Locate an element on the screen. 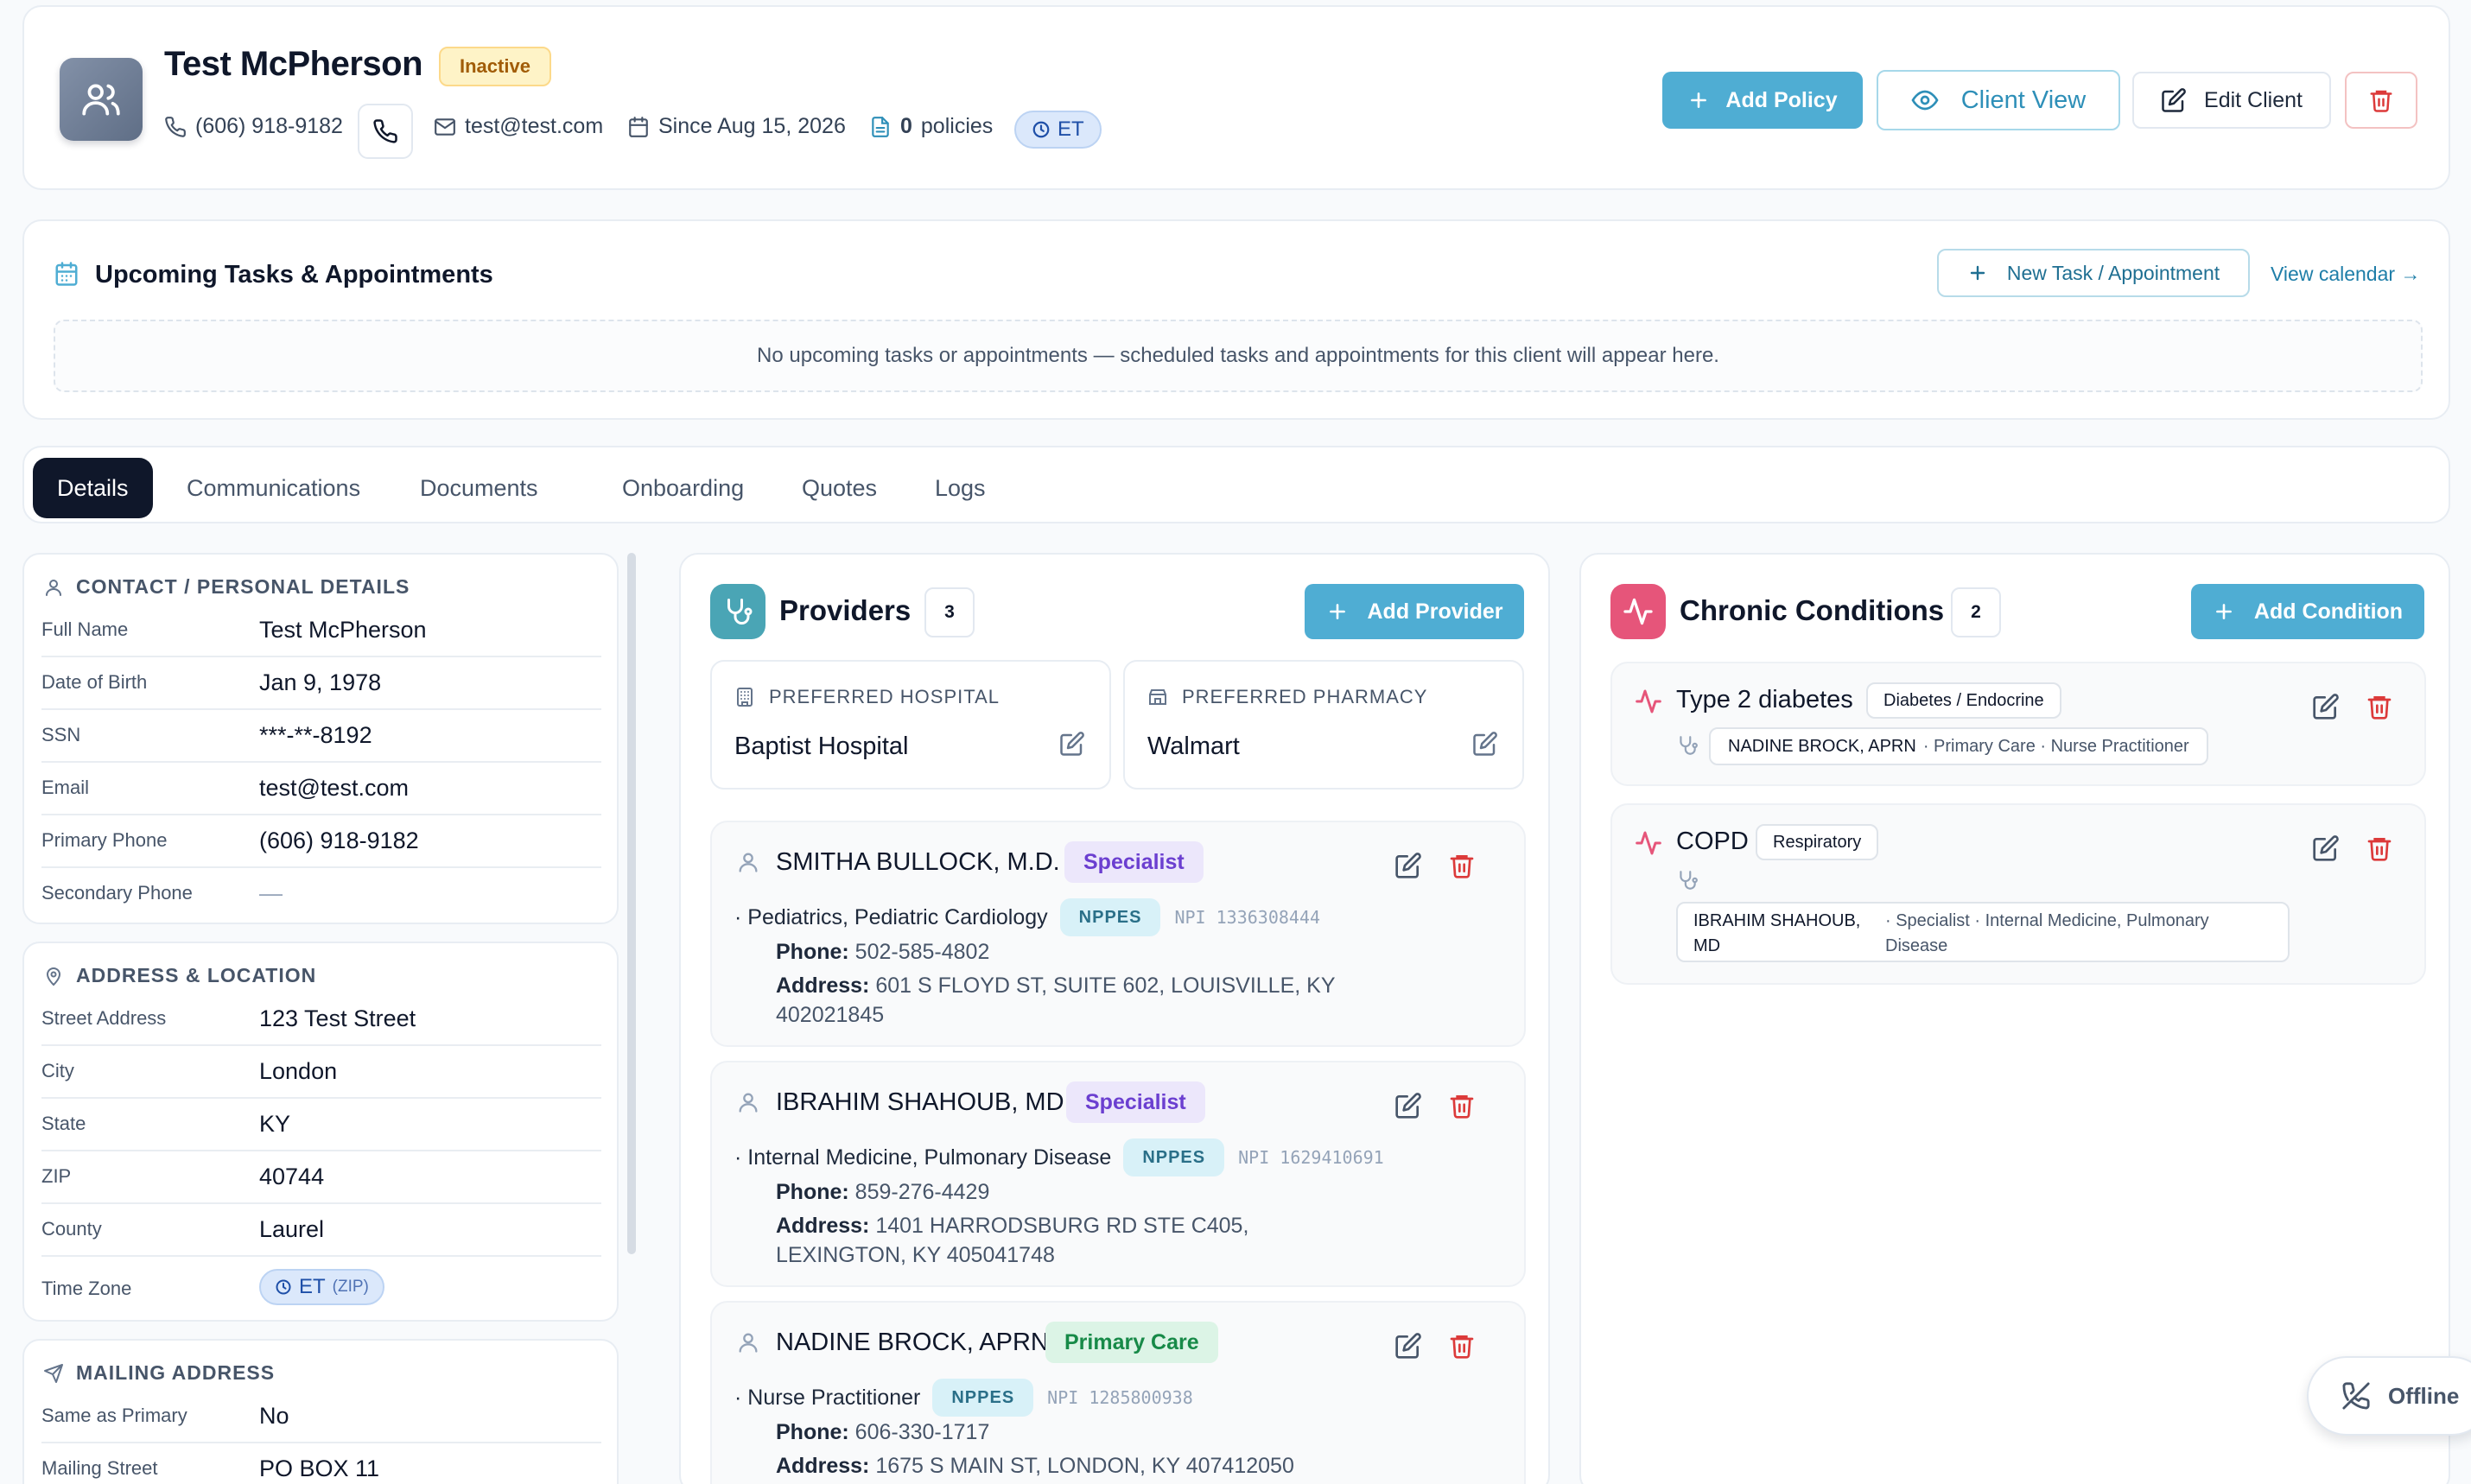  add-provider-button: Add Provider is located at coordinates (1414, 611).